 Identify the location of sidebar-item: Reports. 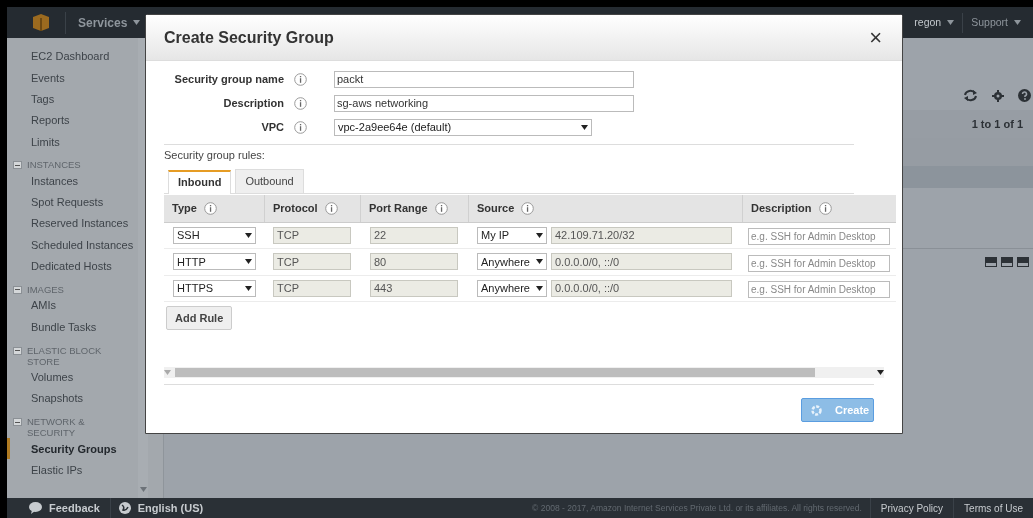
(72, 120).